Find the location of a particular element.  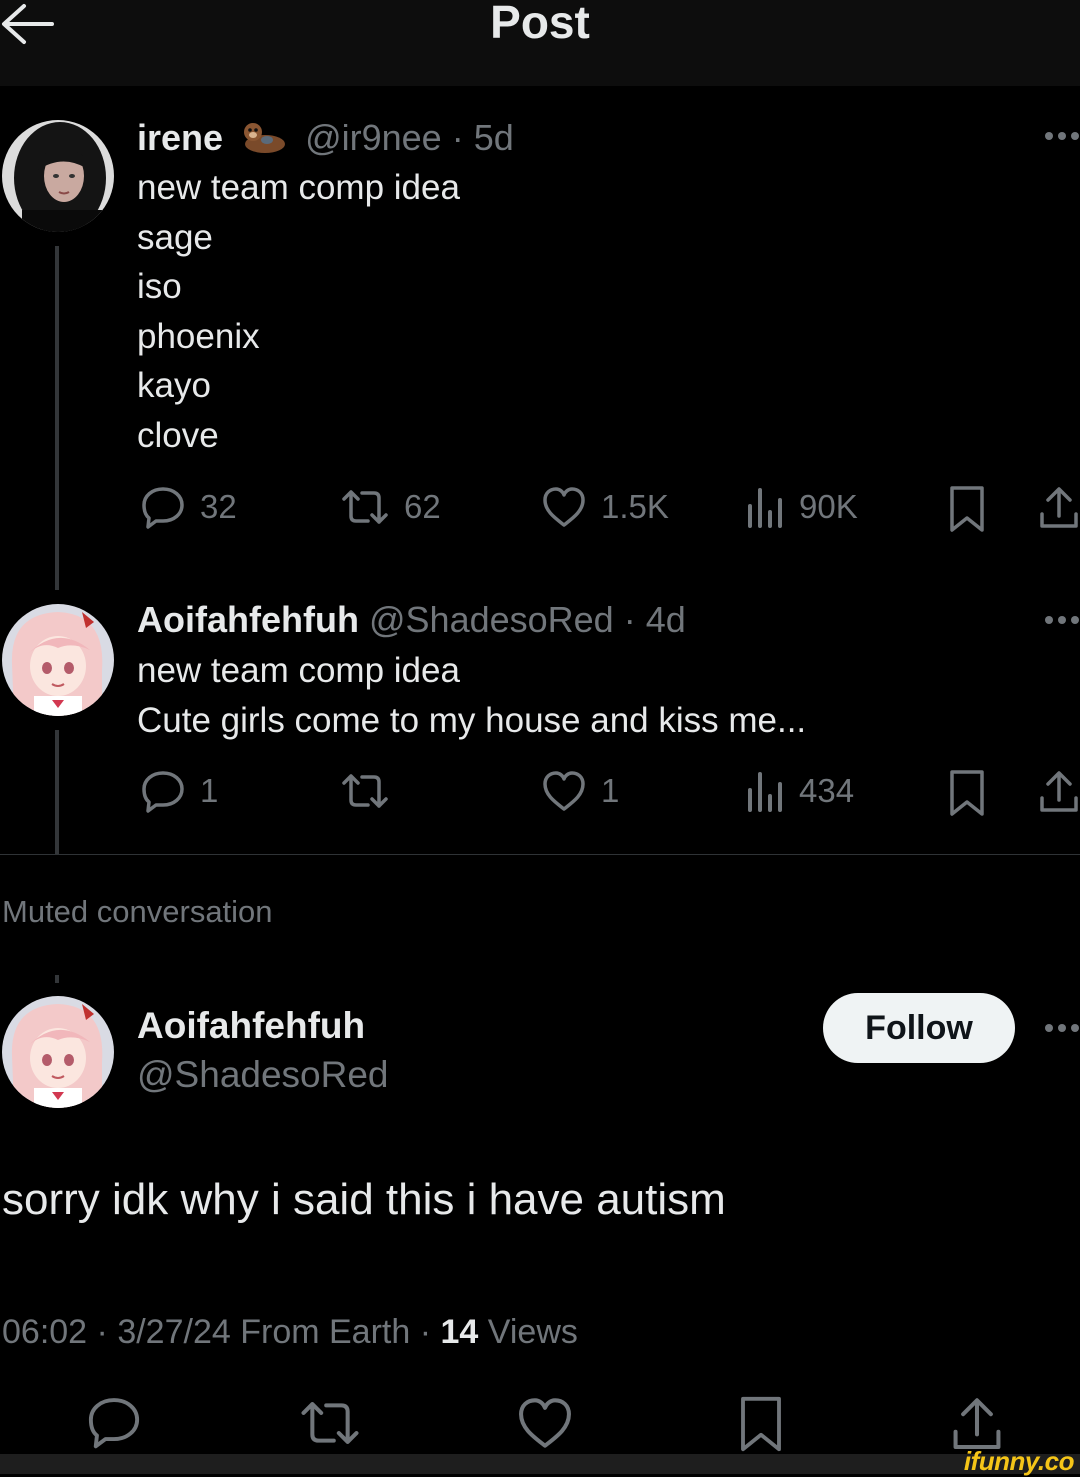

otter-emoji-icon is located at coordinates (264, 137).